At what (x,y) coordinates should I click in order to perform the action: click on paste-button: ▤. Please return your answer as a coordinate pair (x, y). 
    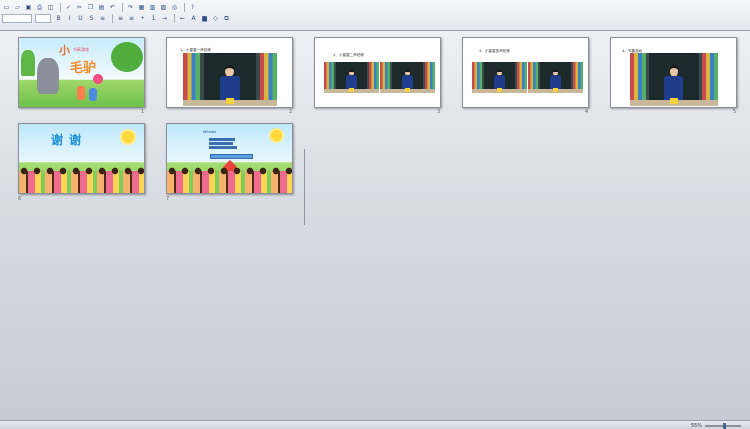
    Looking at the image, I should click on (101, 7).